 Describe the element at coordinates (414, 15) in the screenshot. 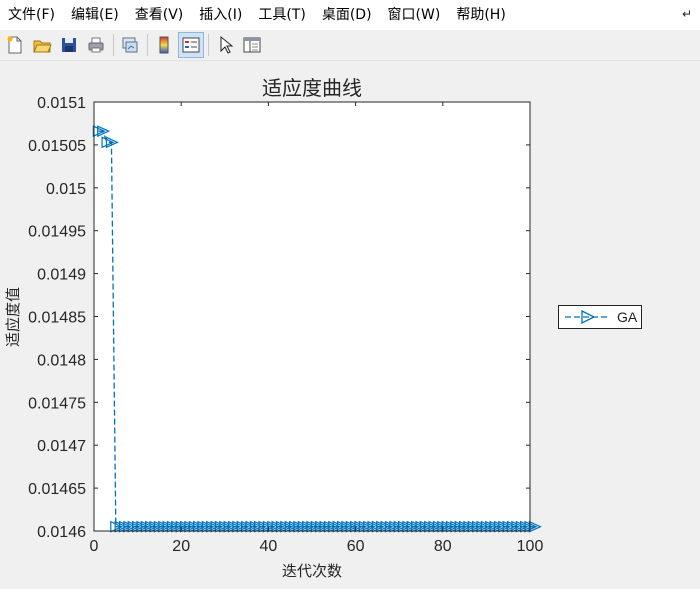

I see `menu-window: 窗口(W)` at that location.